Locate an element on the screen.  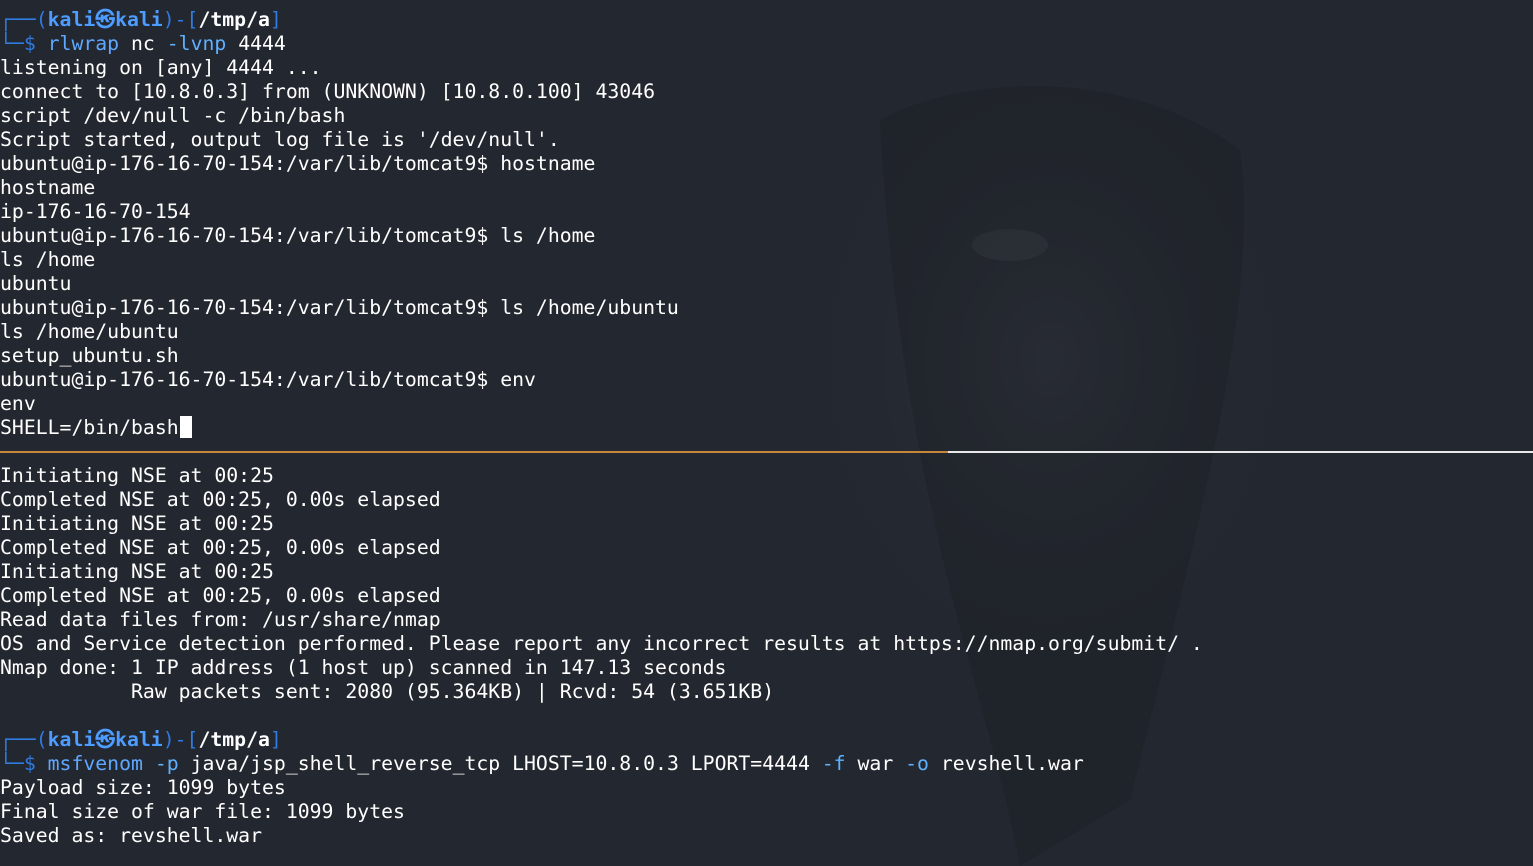
output-line: ls /home/ubuntu is located at coordinates (89, 331).